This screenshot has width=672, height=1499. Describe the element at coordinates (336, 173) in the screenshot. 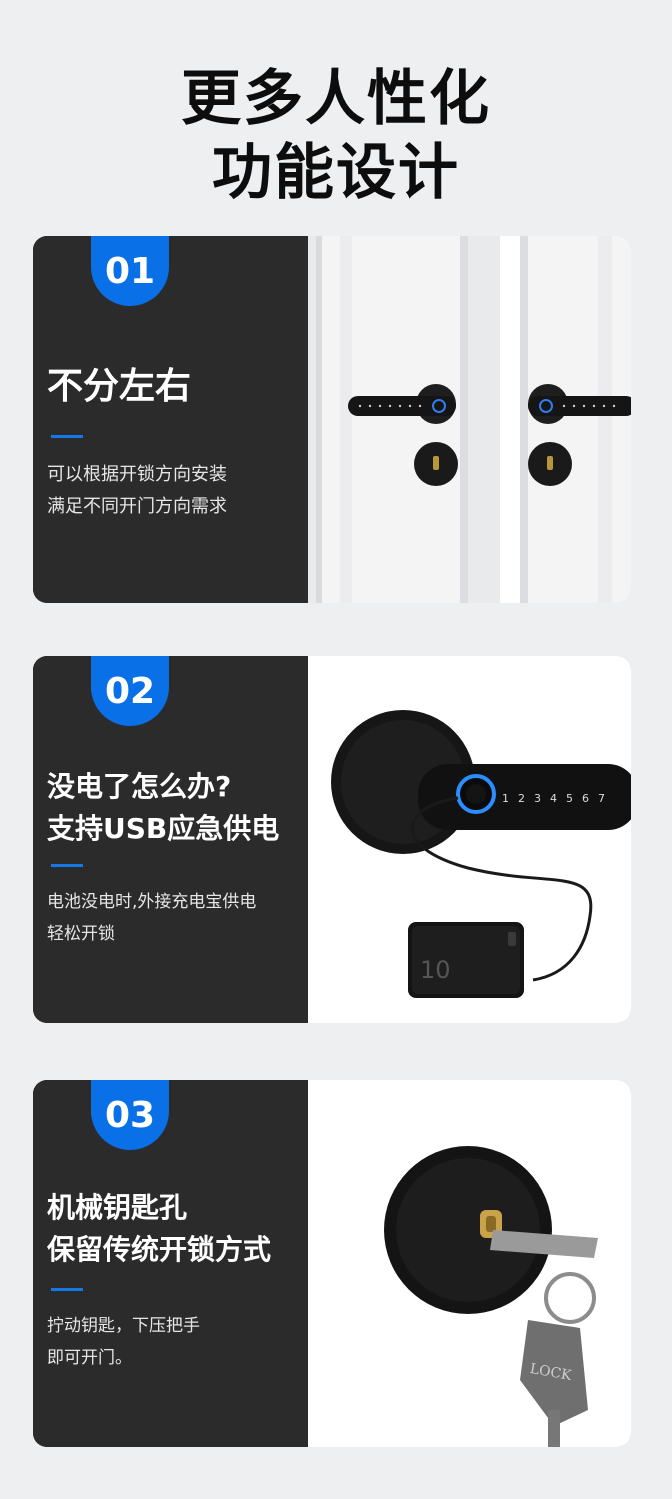

I see `page-title-line-2: 功能设计` at that location.